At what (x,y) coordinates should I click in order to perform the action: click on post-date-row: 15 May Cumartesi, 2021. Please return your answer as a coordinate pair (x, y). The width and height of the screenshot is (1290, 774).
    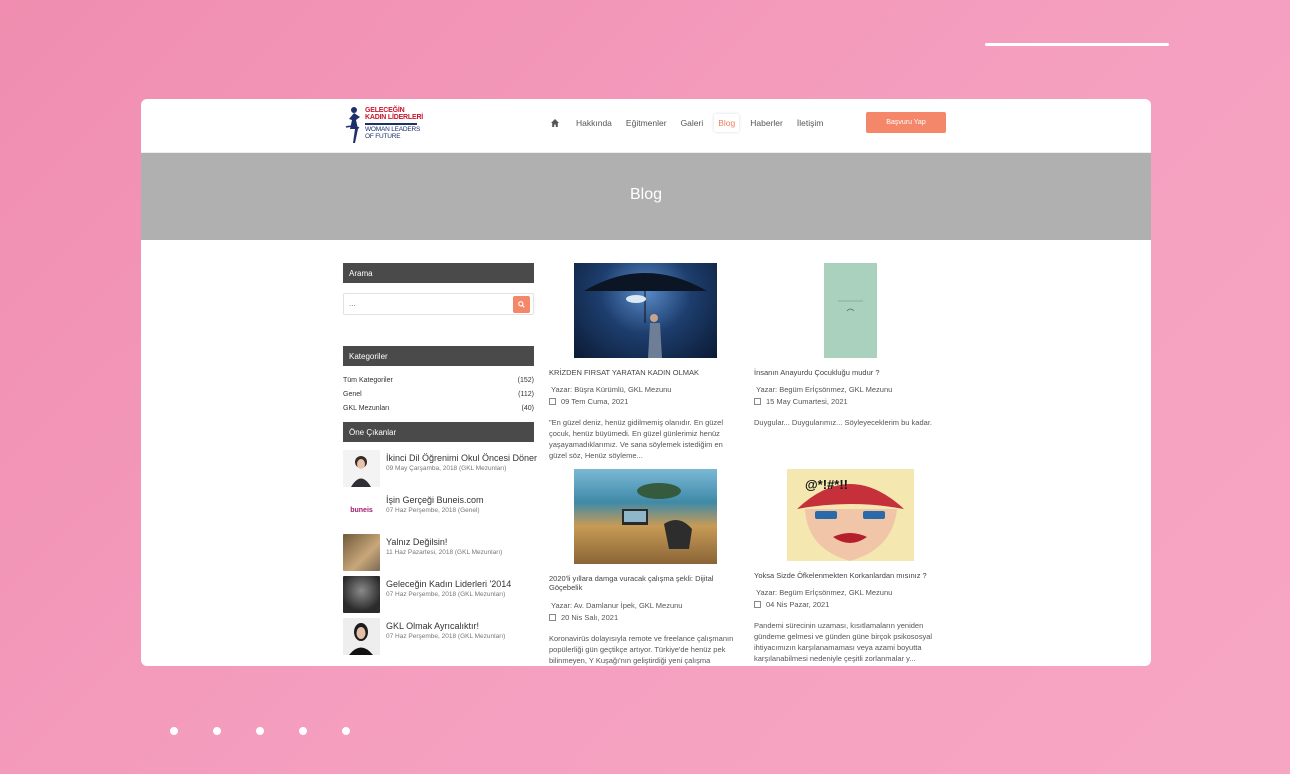
    Looking at the image, I should click on (850, 401).